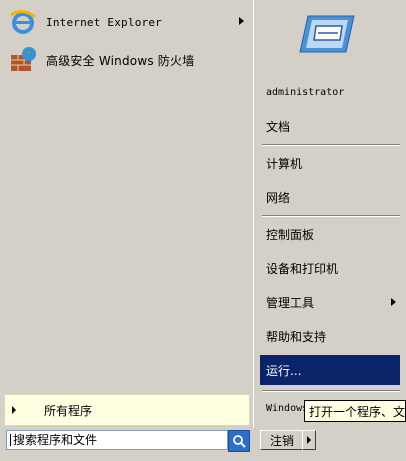  I want to click on text-caret, so click(10, 440).